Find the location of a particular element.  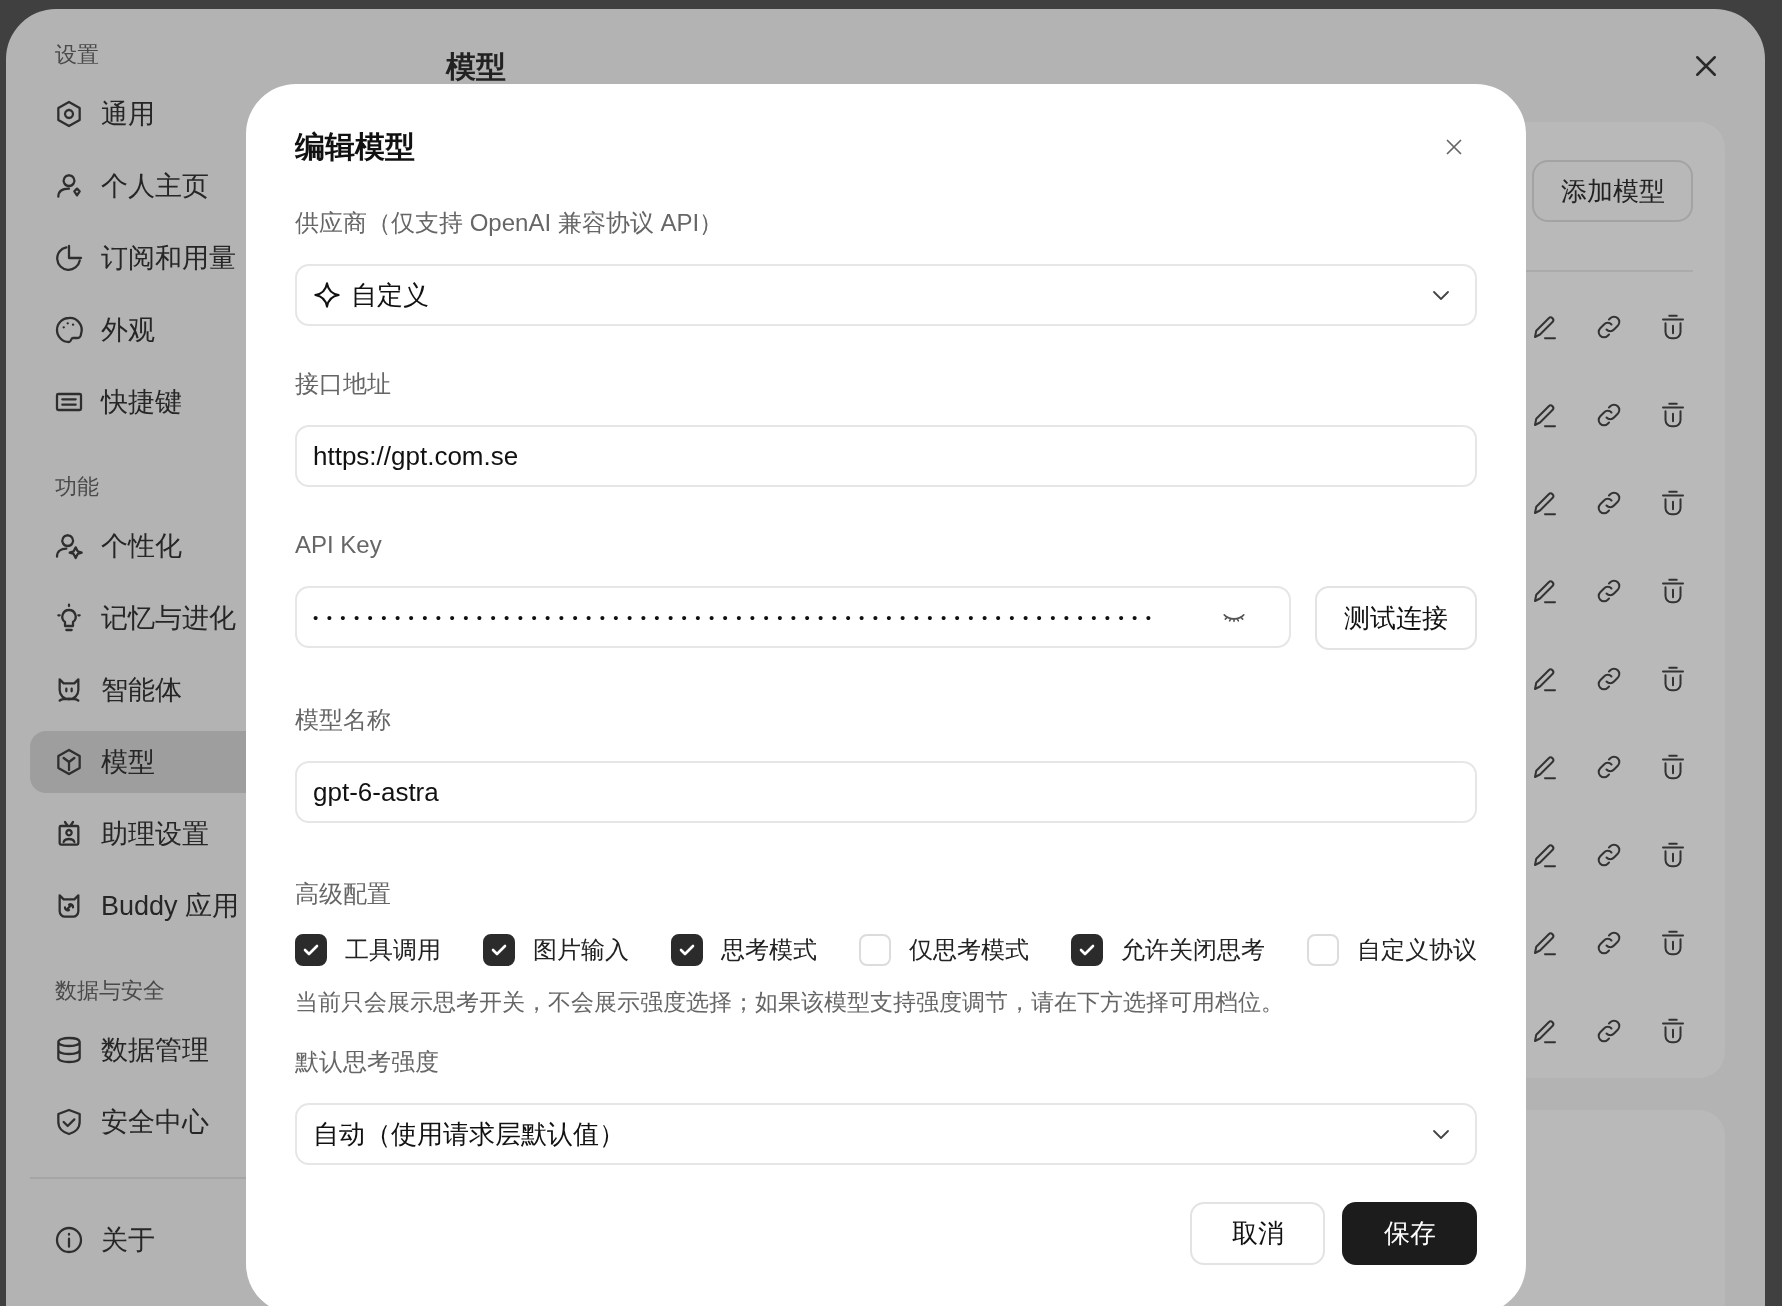

info-icon is located at coordinates (69, 1240).